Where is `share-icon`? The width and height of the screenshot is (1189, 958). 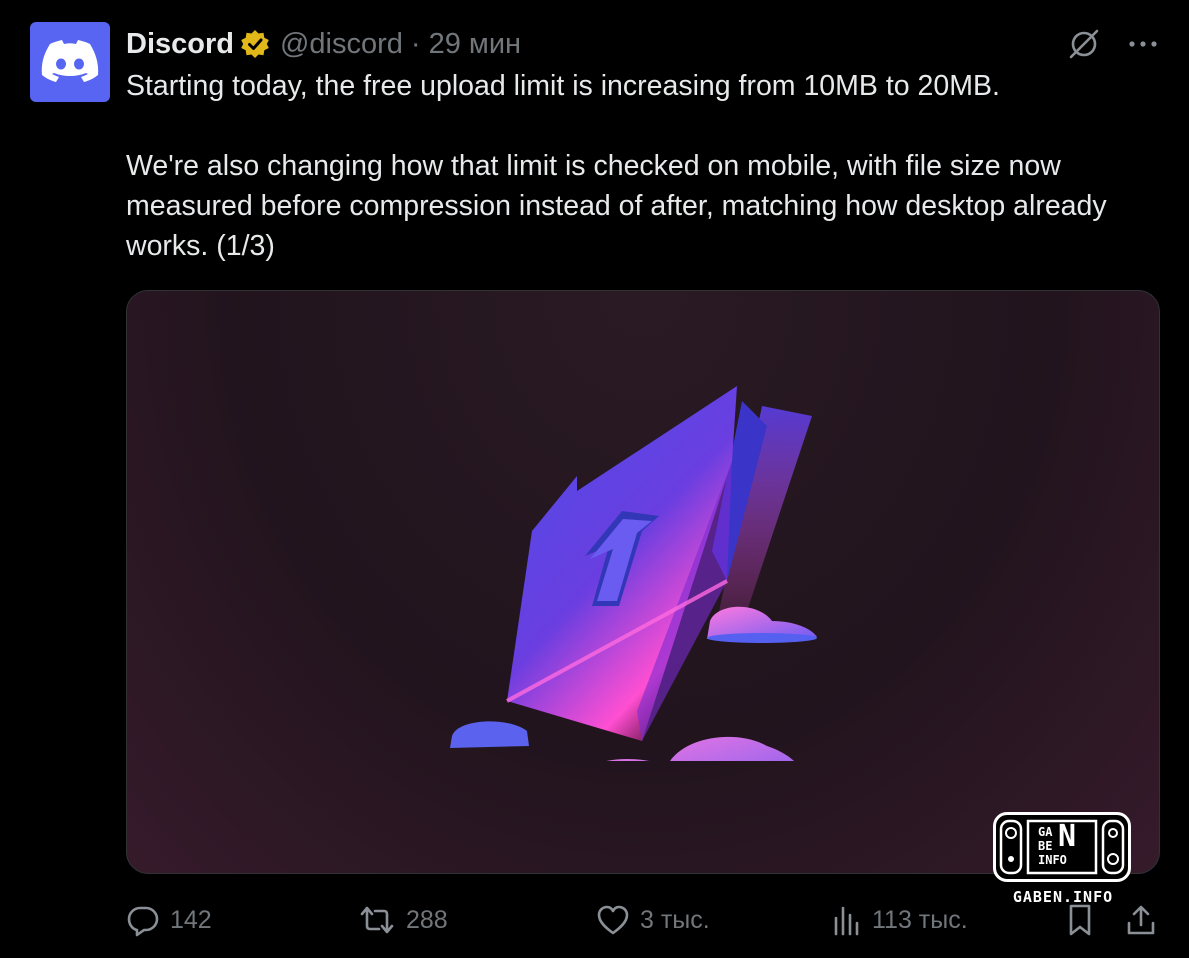 share-icon is located at coordinates (1141, 920).